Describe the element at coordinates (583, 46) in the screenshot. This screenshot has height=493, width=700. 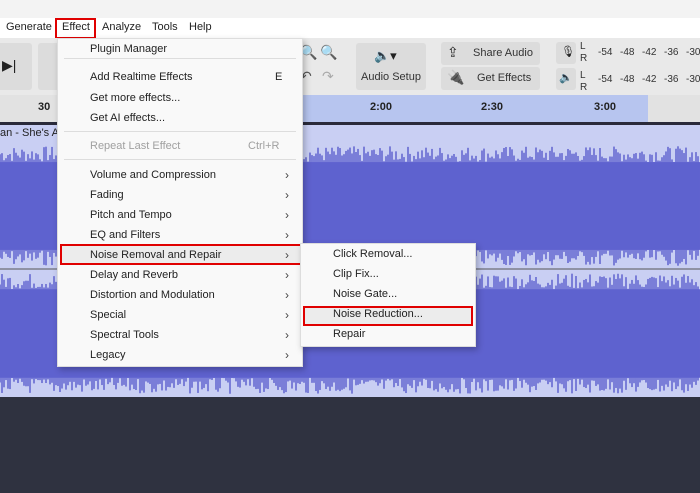
I see `record-meter-l: L` at that location.